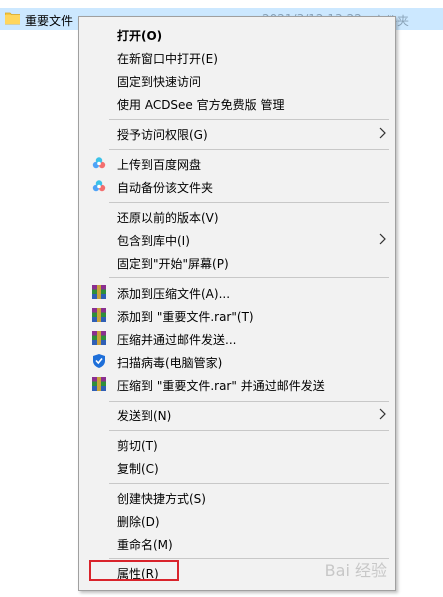 The height and width of the screenshot is (597, 443). Describe the element at coordinates (221, 386) in the screenshot. I see `menu-item-label: 压缩到 "重要文件.rar" 并通过邮件发送` at that location.